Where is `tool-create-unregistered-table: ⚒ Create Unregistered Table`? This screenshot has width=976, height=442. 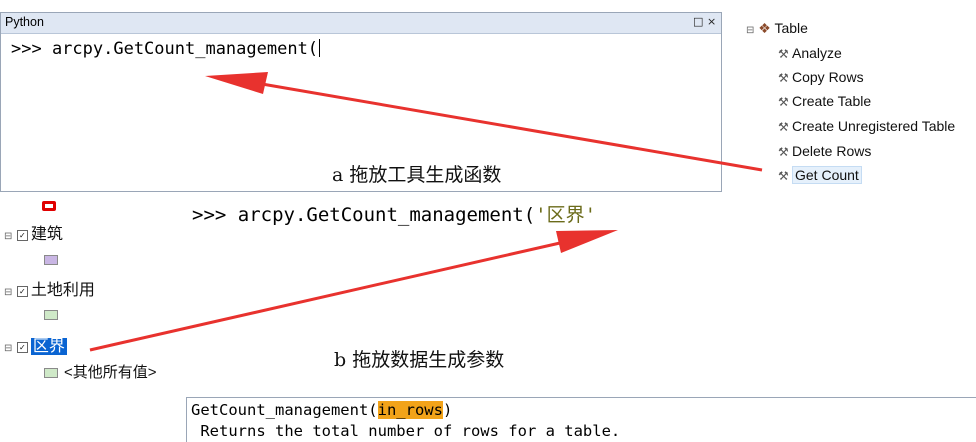 tool-create-unregistered-table: ⚒ Create Unregistered Table is located at coordinates (866, 126).